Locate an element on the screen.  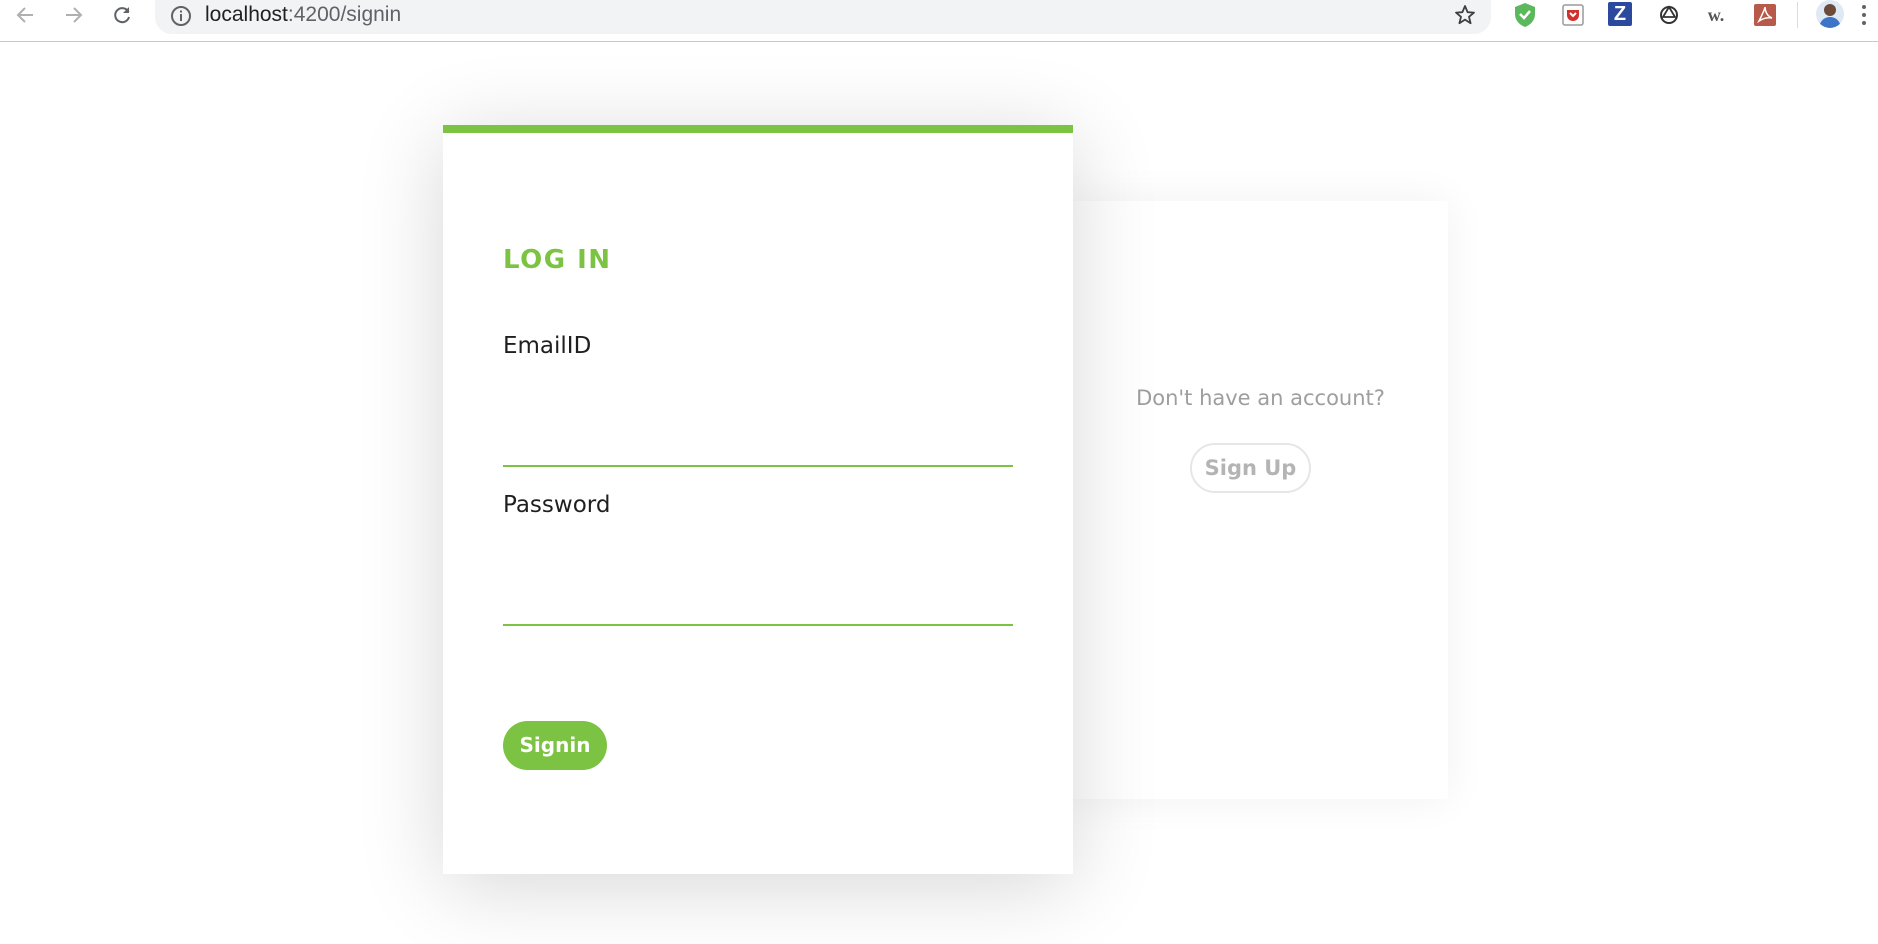
browser-toolbar: localhost:4200/signin Z w. is located at coordinates (939, 21).